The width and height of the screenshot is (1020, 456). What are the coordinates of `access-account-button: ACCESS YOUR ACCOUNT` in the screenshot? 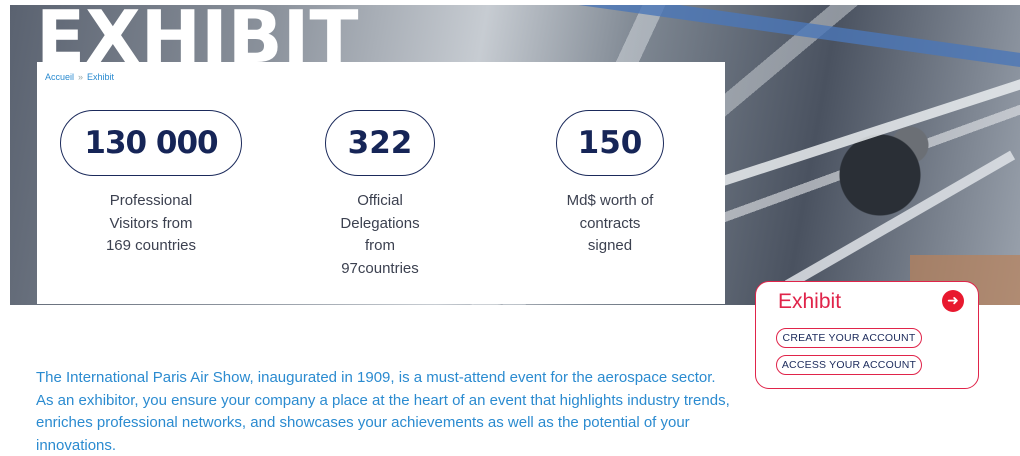 It's located at (849, 365).